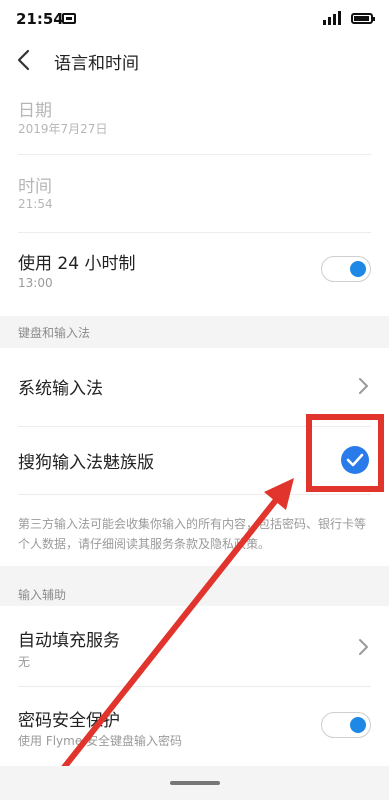  What do you see at coordinates (24, 60) in the screenshot?
I see `back-icon` at bounding box center [24, 60].